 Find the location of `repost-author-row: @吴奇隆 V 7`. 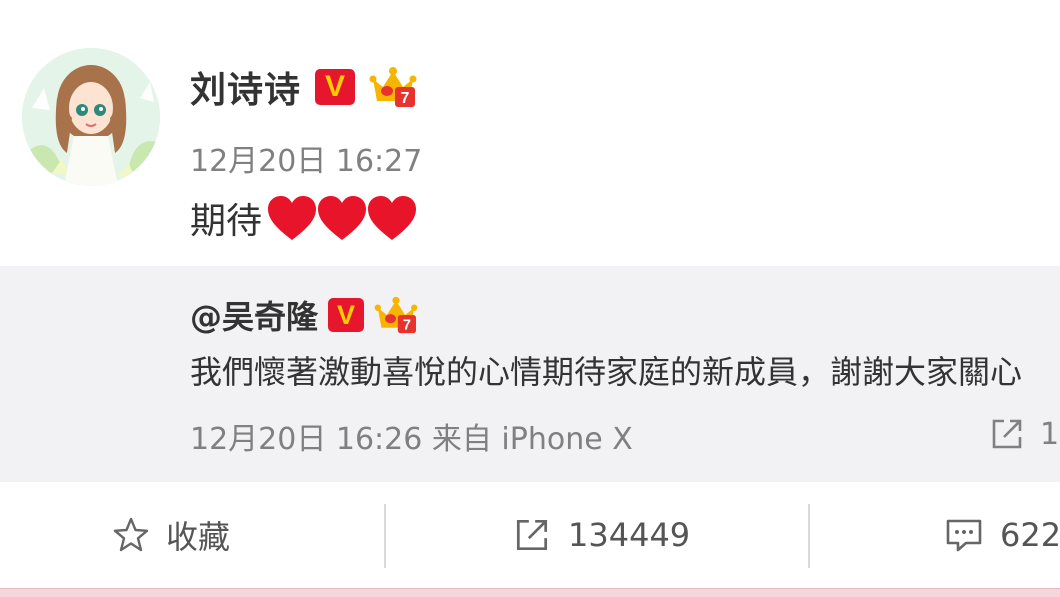

repost-author-row: @吴奇隆 V 7 is located at coordinates (304, 315).